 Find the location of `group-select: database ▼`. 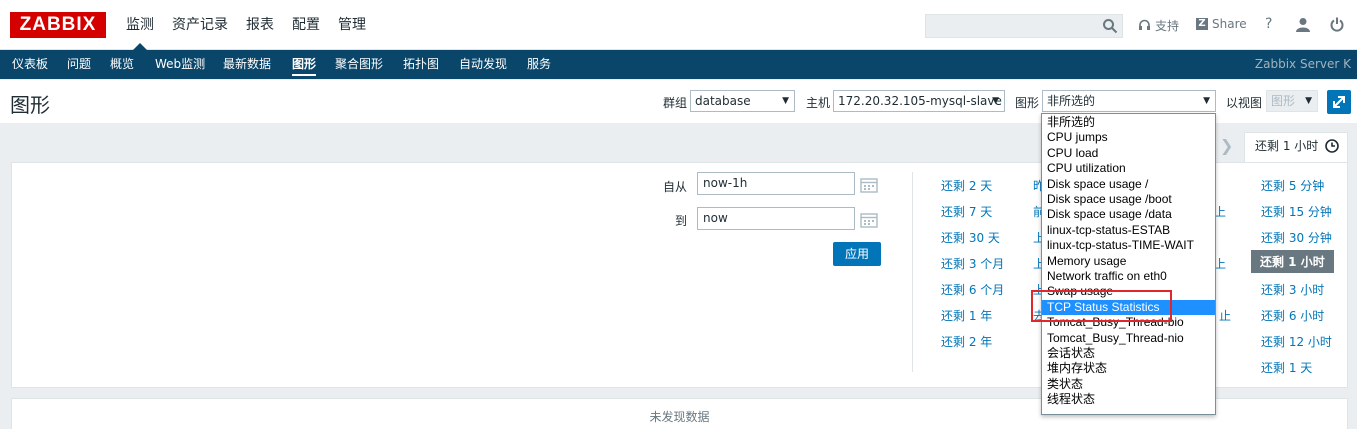

group-select: database ▼ is located at coordinates (742, 101).